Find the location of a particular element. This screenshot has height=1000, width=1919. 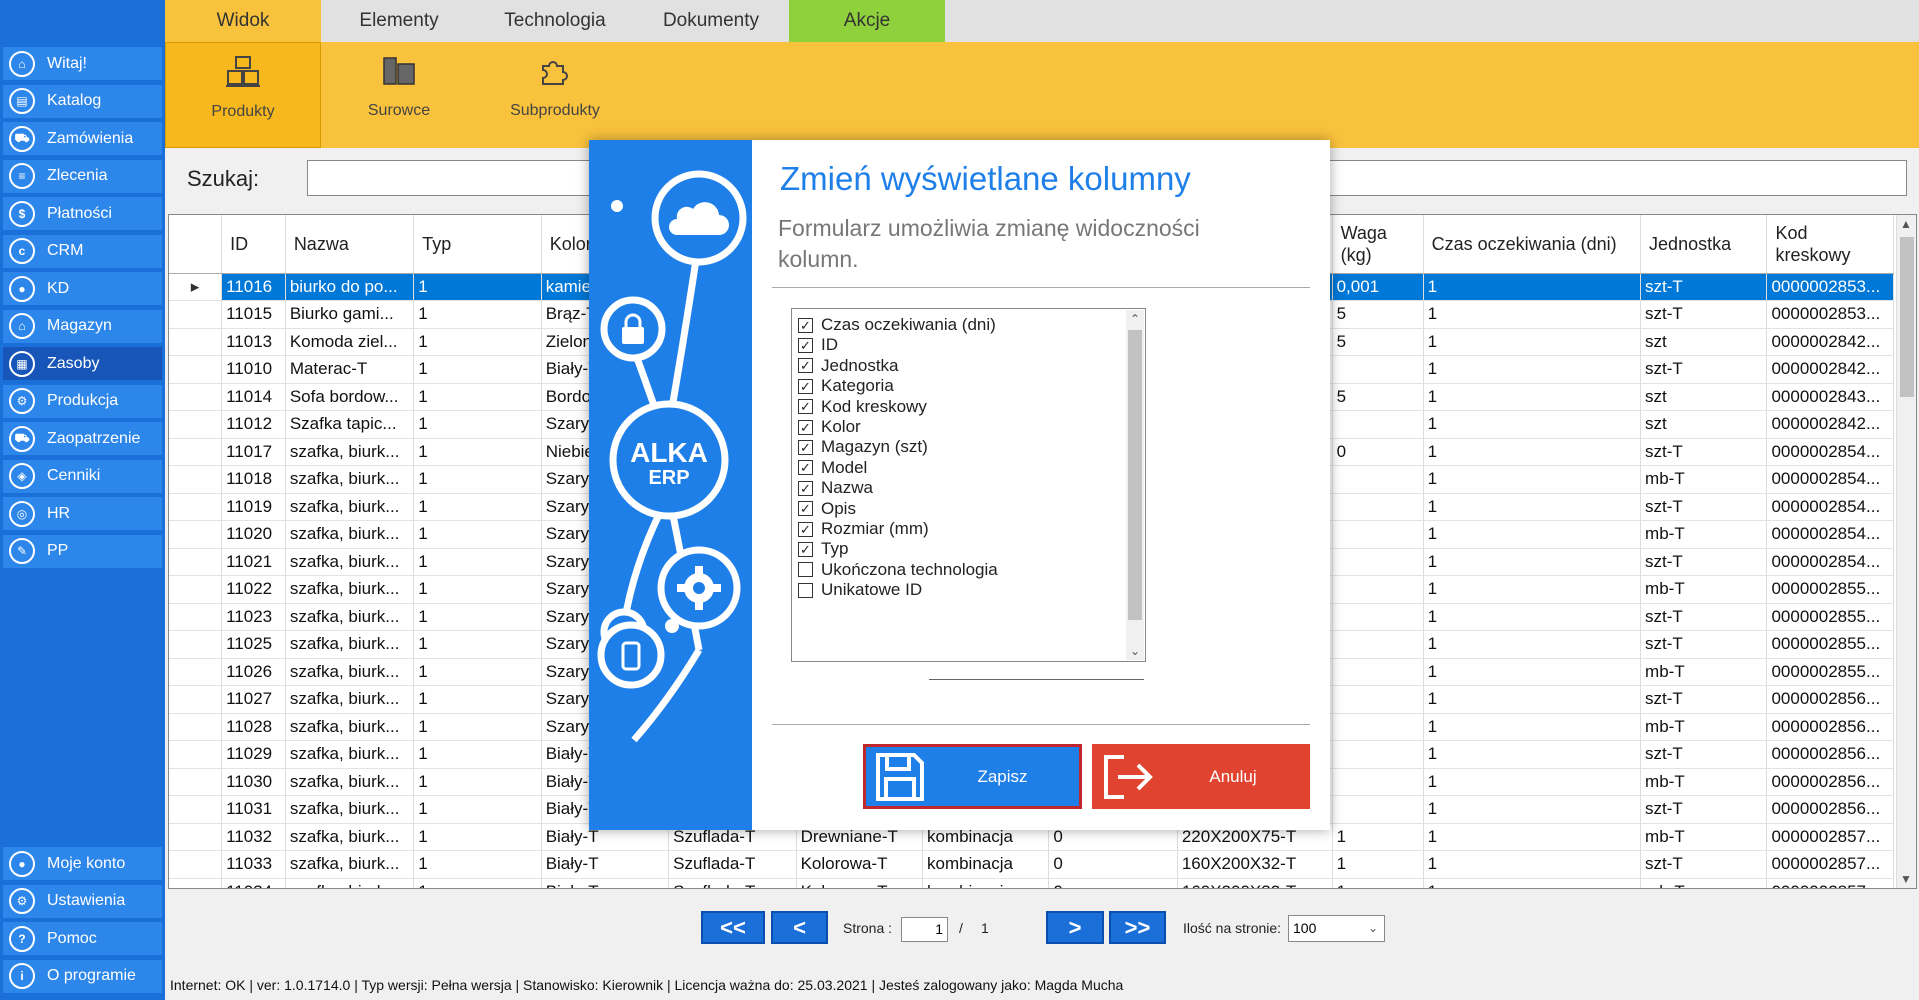

column-header: Czas oczekiwania (dni) is located at coordinates (1532, 244).